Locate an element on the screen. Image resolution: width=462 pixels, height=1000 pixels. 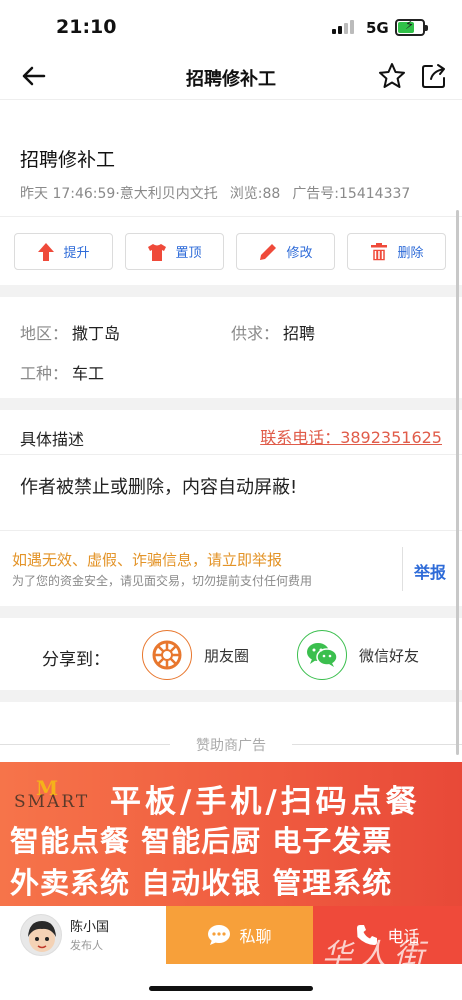
share-icon is located at coordinates (433, 76).